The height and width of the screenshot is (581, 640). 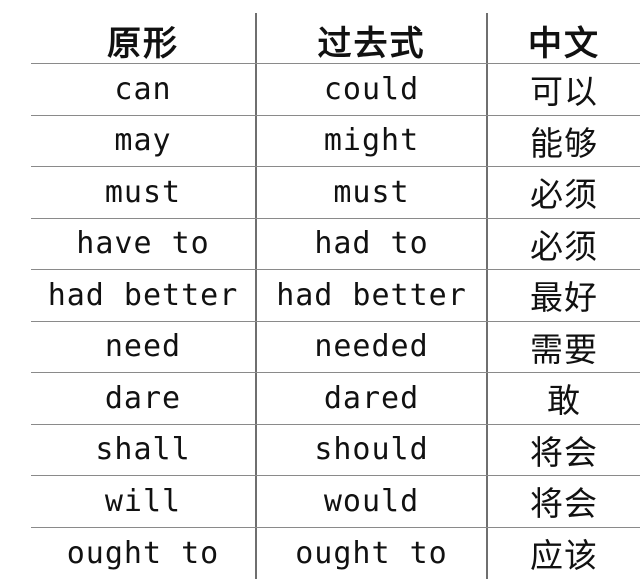 What do you see at coordinates (372, 243) in the screenshot?
I see `past-tense-cell: had to` at bounding box center [372, 243].